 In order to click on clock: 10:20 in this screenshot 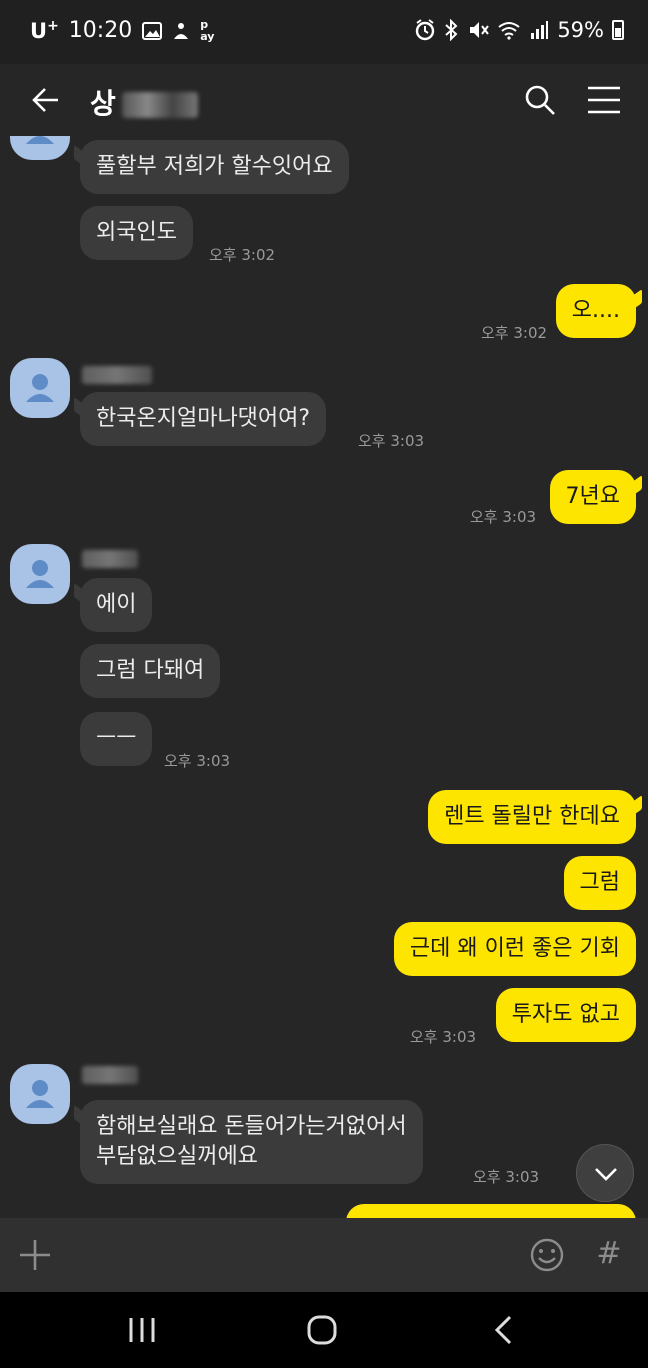, I will do `click(100, 30)`.